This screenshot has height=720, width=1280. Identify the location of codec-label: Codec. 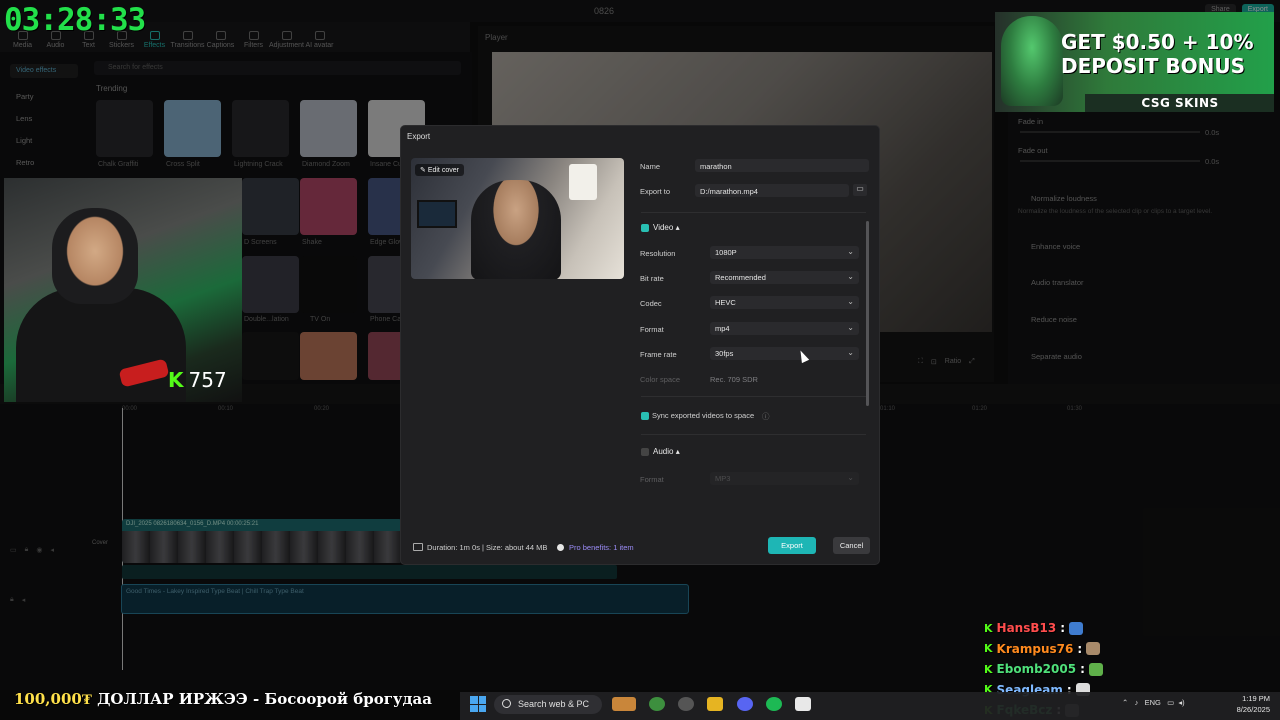
(651, 303).